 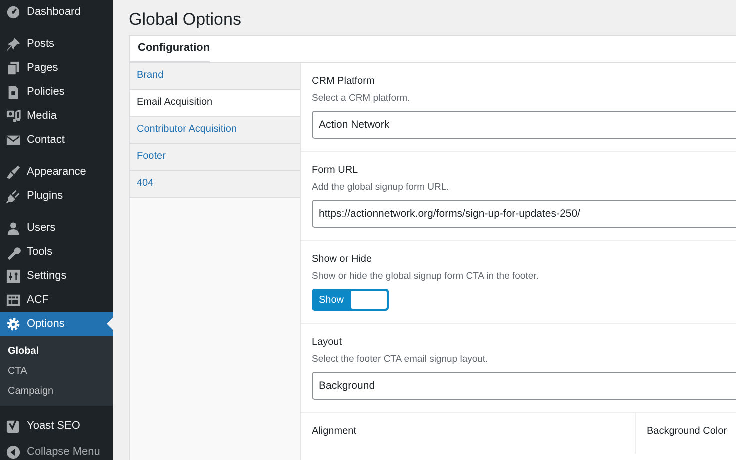 I want to click on sidebar-item: Policies, so click(x=56, y=92).